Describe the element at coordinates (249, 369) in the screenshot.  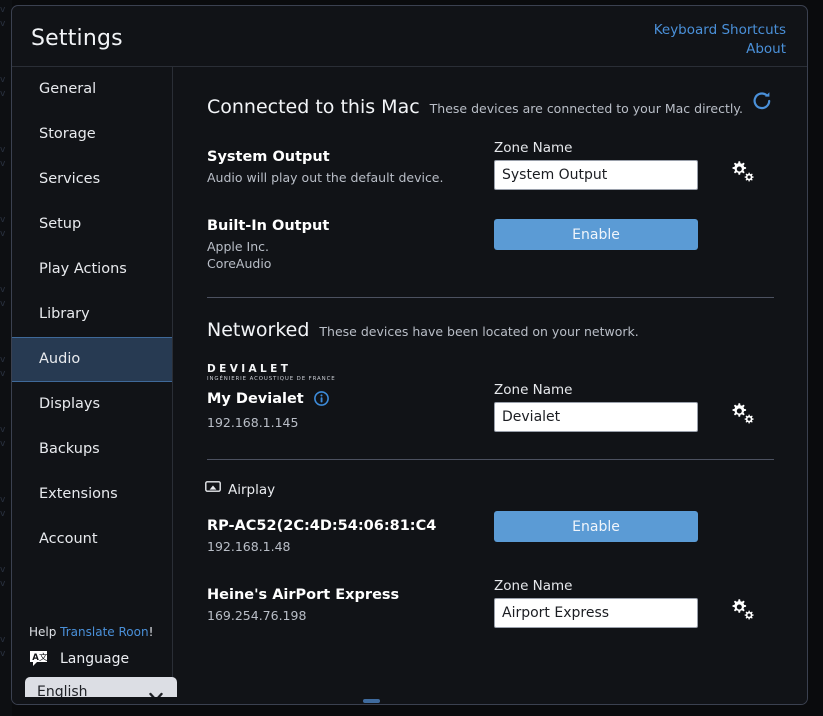
I see `brand-name: DEVIALET` at that location.